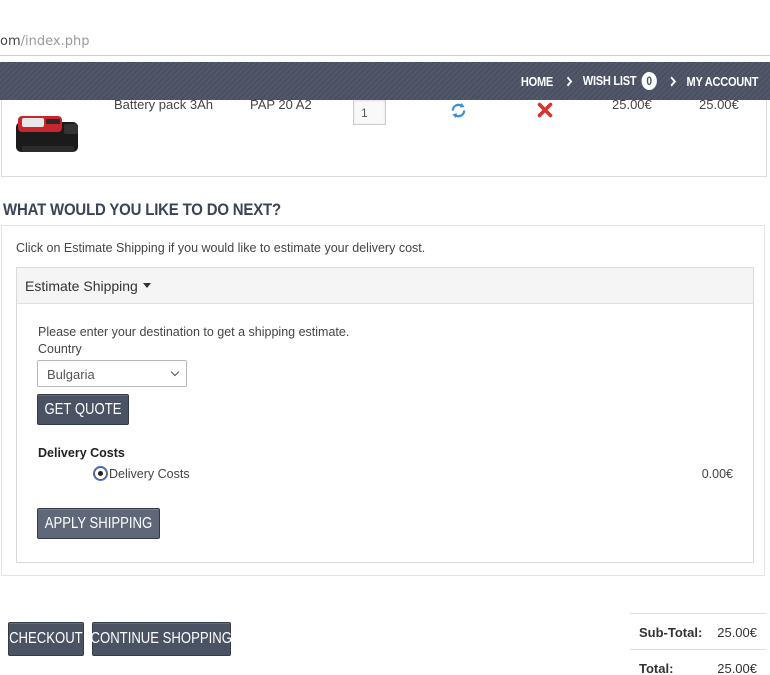 The image size is (770, 675). What do you see at coordinates (48, 133) in the screenshot?
I see `battery-pack-icon` at bounding box center [48, 133].